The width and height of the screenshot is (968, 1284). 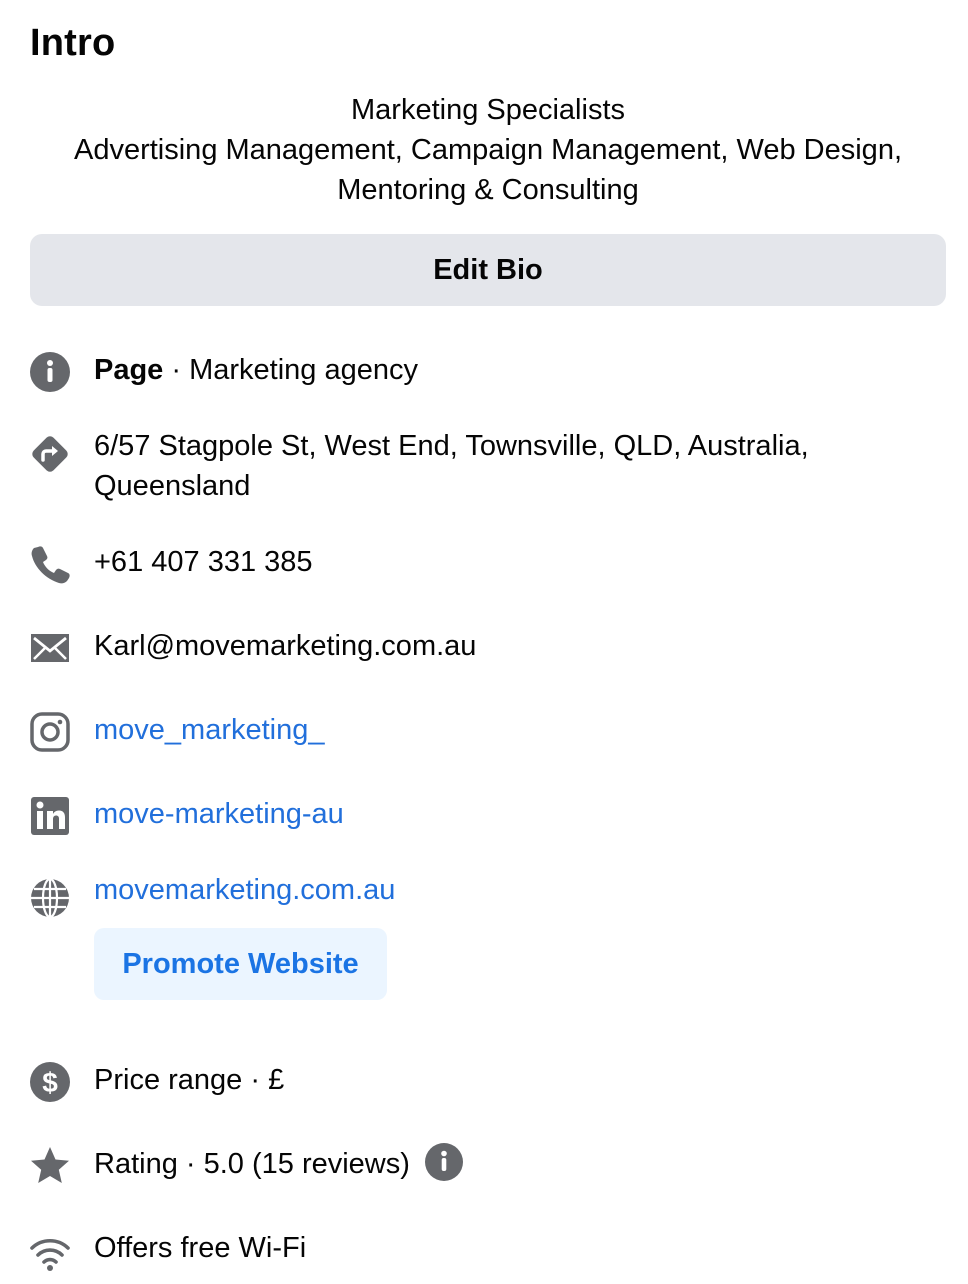 What do you see at coordinates (172, 486) in the screenshot?
I see `address-line: Queensland` at bounding box center [172, 486].